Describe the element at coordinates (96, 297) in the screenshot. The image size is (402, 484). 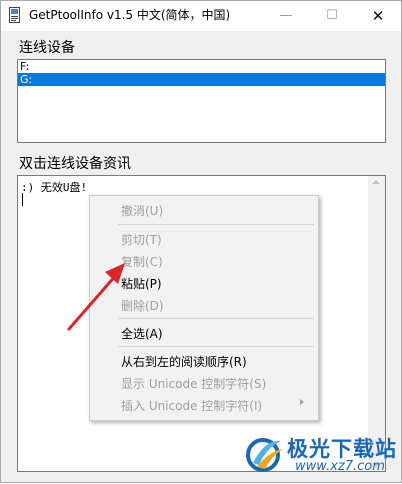
I see `red-arrow-icon` at that location.